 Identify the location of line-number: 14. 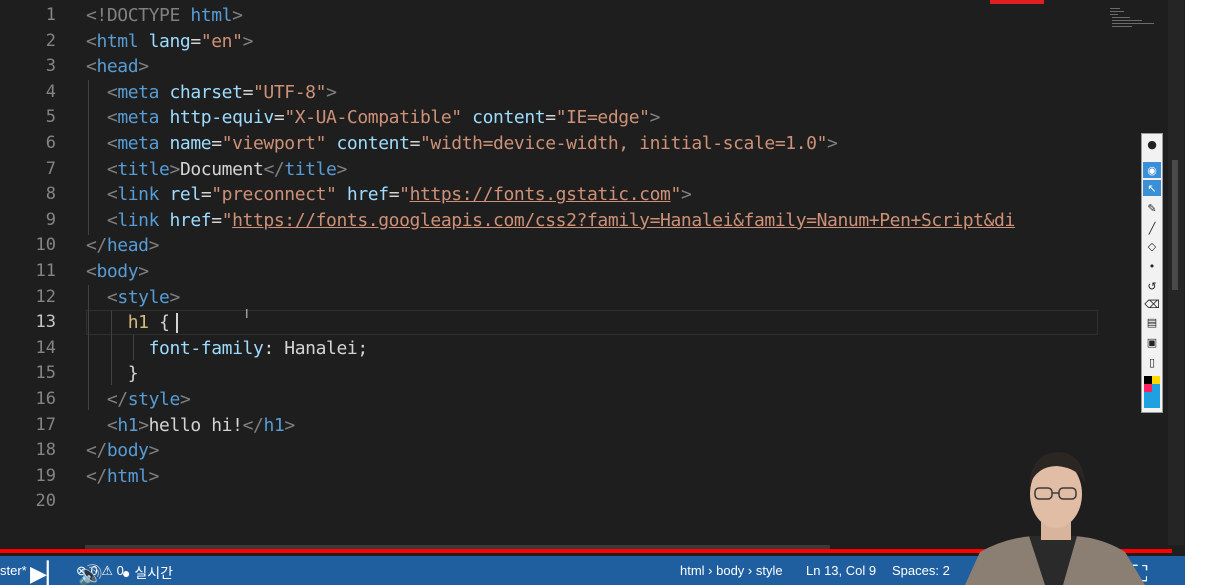
(45, 347).